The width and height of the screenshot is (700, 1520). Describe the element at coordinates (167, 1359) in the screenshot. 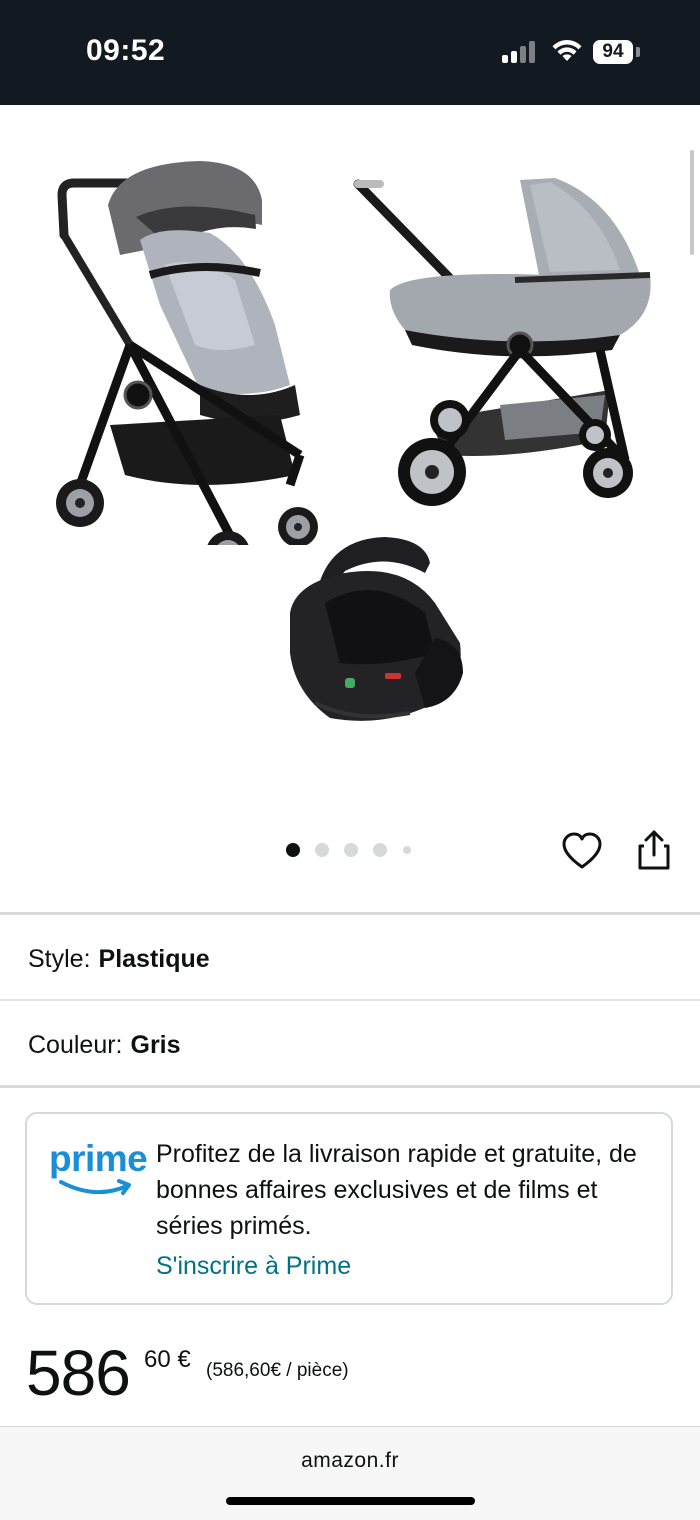

I see `price-fraction: 60 €` at that location.